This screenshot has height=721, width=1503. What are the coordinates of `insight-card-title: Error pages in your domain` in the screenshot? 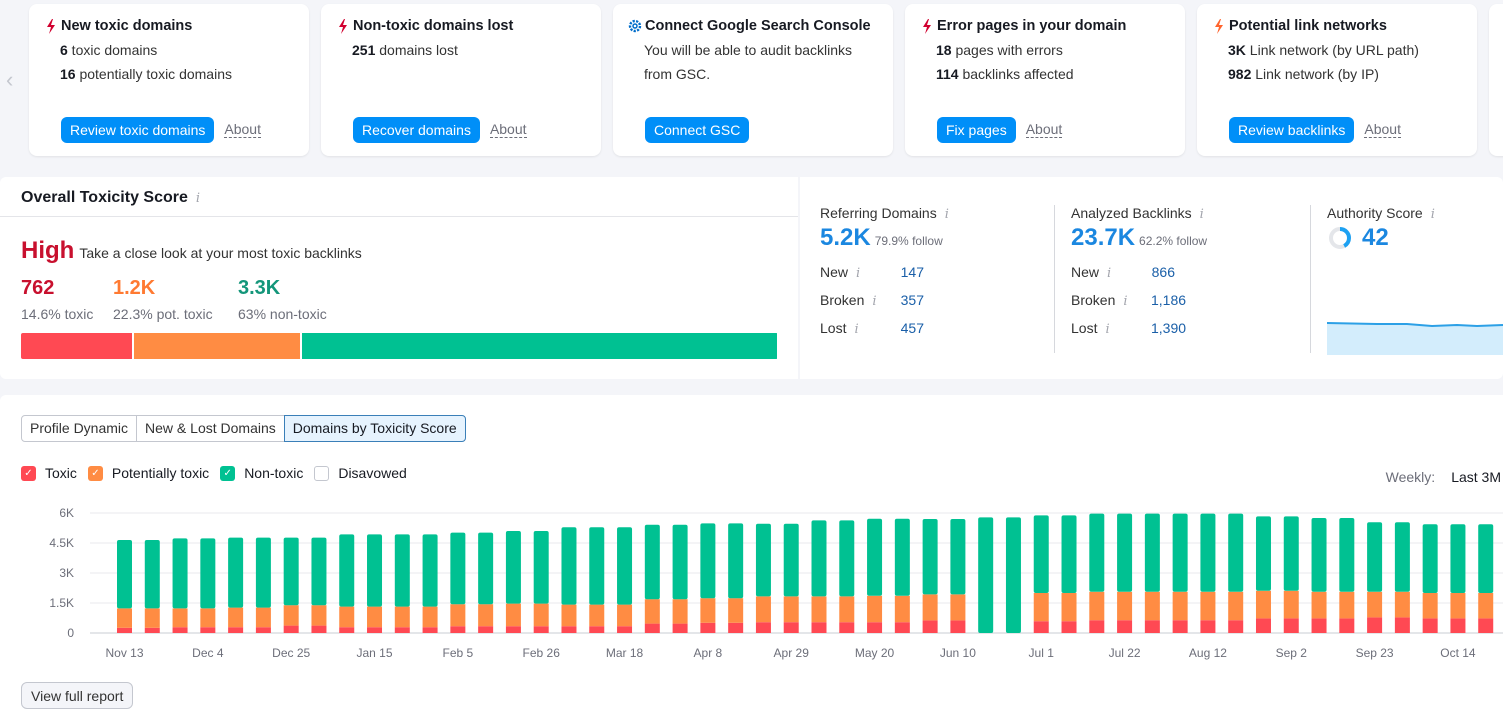 It's located at (1052, 26).